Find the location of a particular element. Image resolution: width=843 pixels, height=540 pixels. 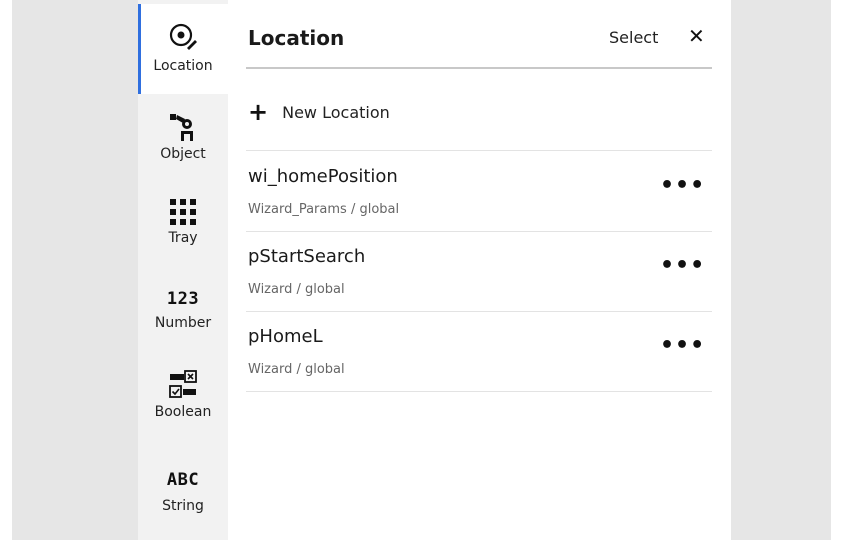

rail-item-object: Object is located at coordinates (183, 145).